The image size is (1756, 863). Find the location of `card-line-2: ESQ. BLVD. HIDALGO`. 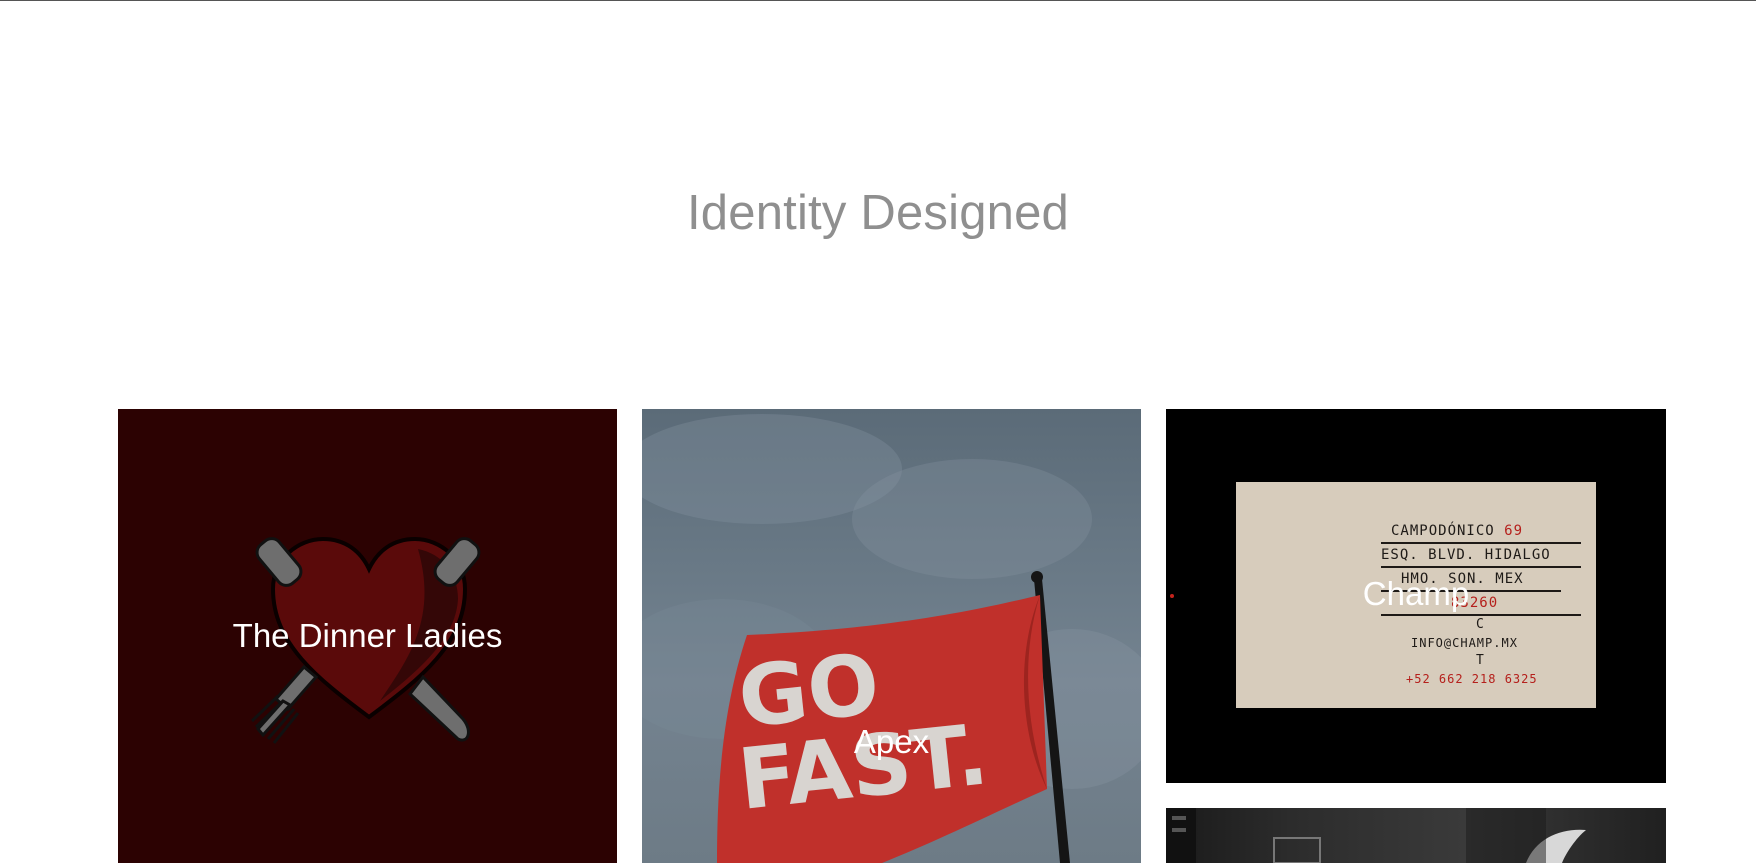

card-line-2: ESQ. BLVD. HIDALGO is located at coordinates (1481, 556).